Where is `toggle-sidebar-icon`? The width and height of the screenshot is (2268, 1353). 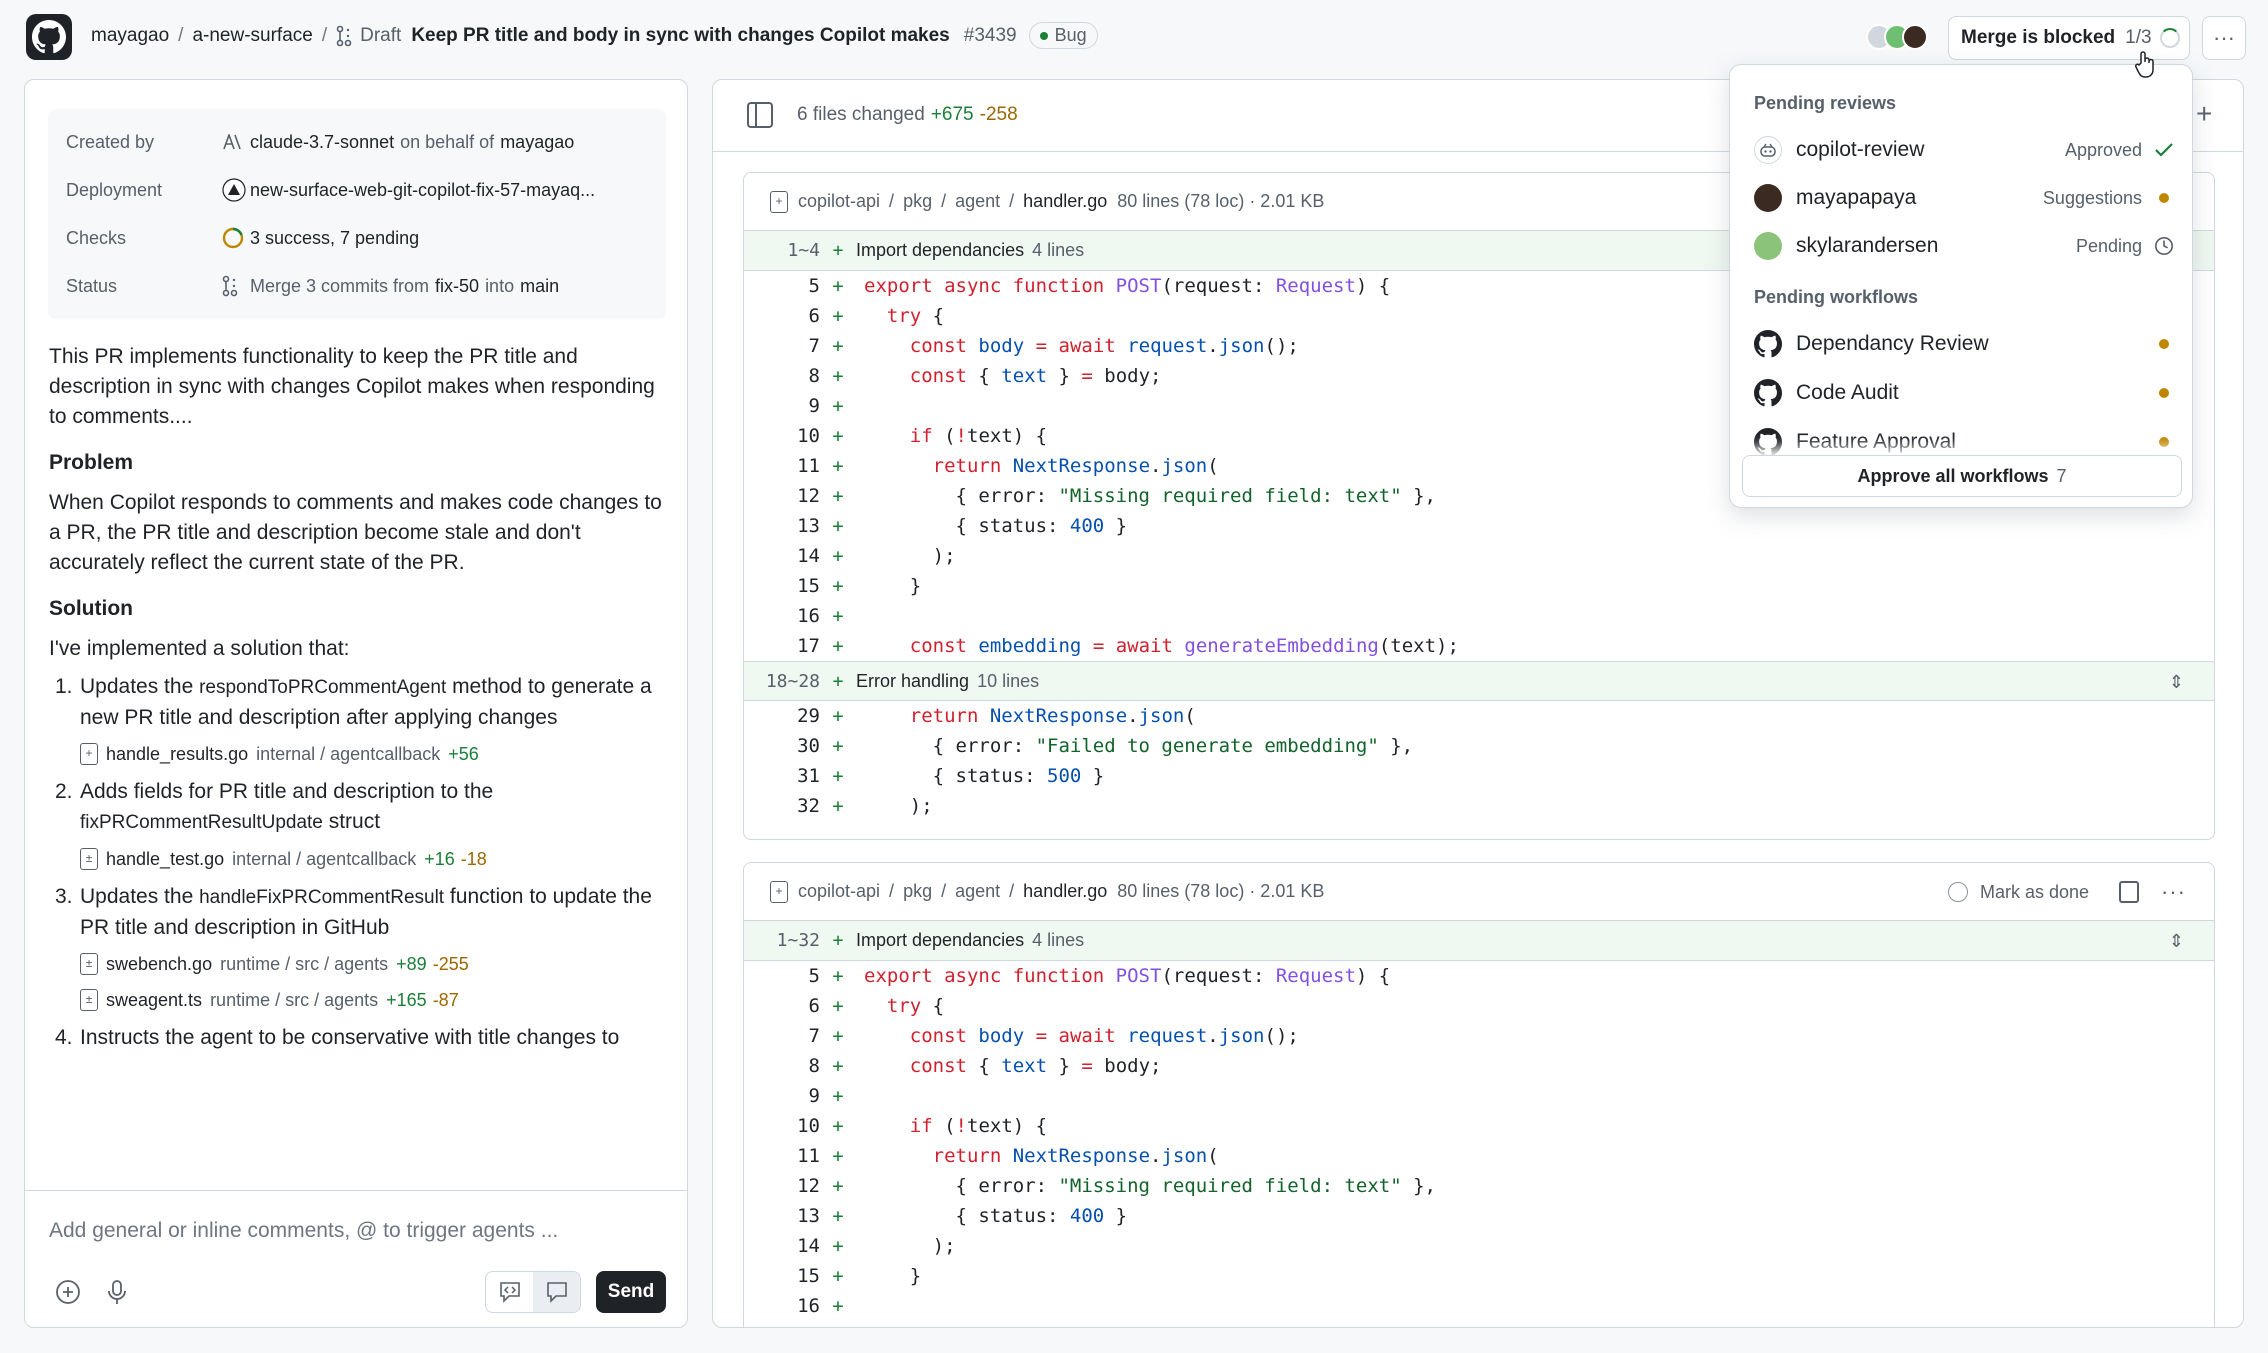
toggle-sidebar-icon is located at coordinates (760, 115).